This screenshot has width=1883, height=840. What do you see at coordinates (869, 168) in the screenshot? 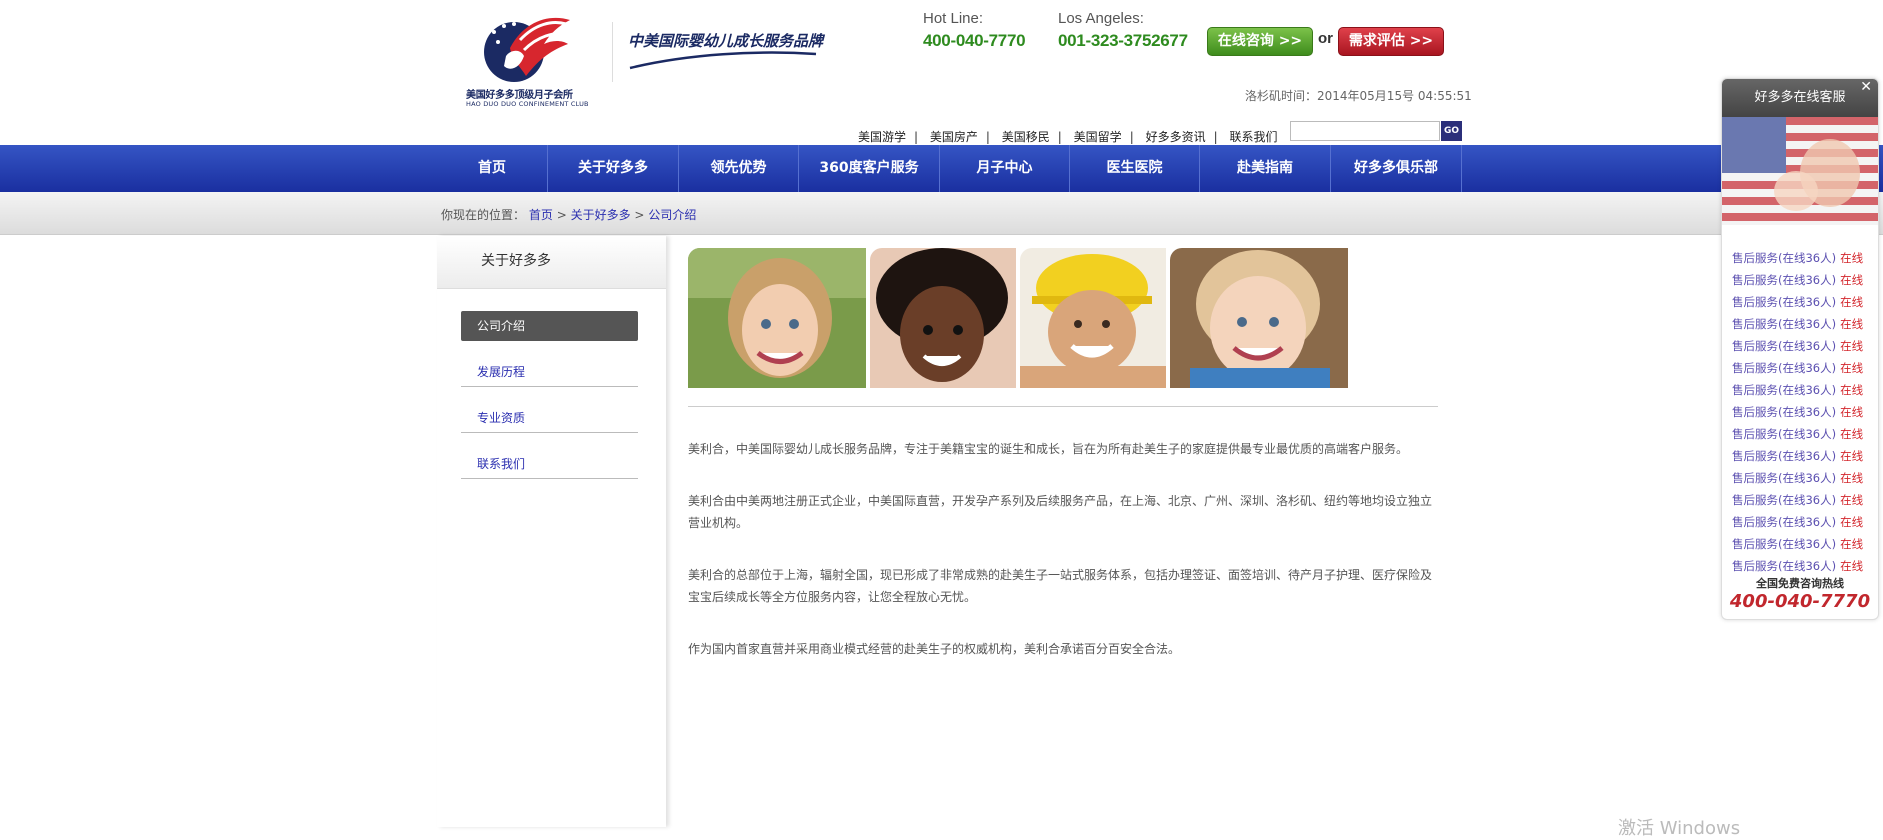
I see `nav-customer-service: 360度客户服务` at bounding box center [869, 168].